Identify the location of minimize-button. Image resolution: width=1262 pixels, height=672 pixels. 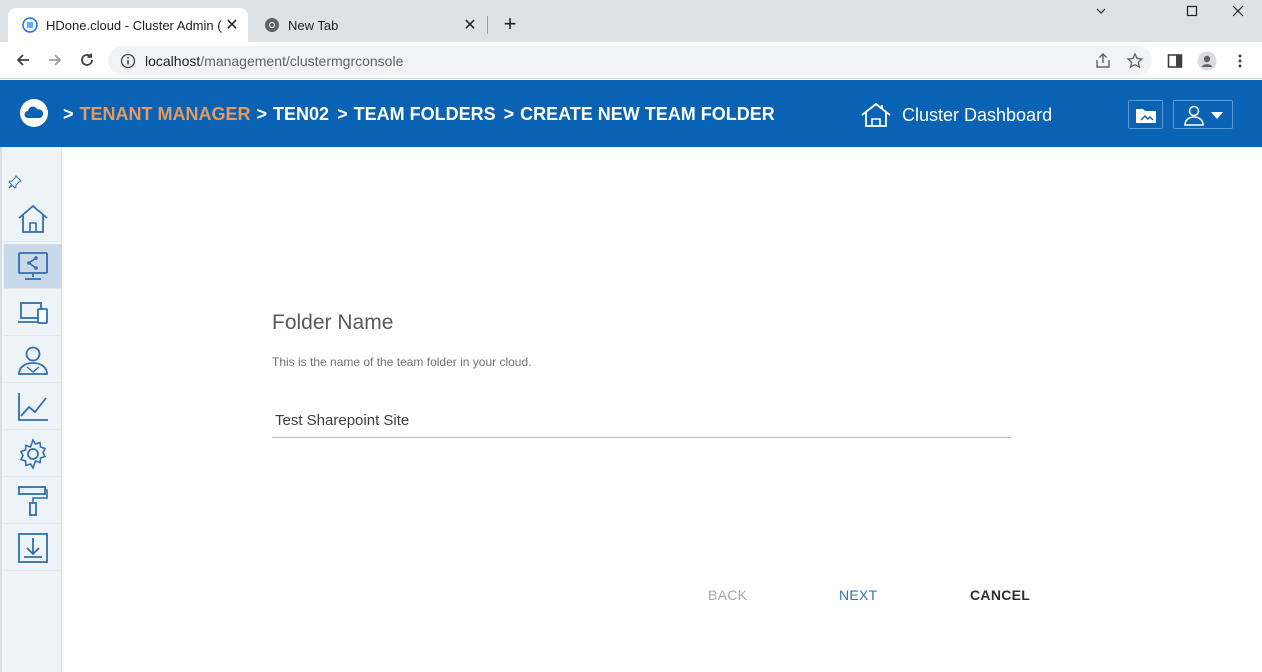
(1101, 15).